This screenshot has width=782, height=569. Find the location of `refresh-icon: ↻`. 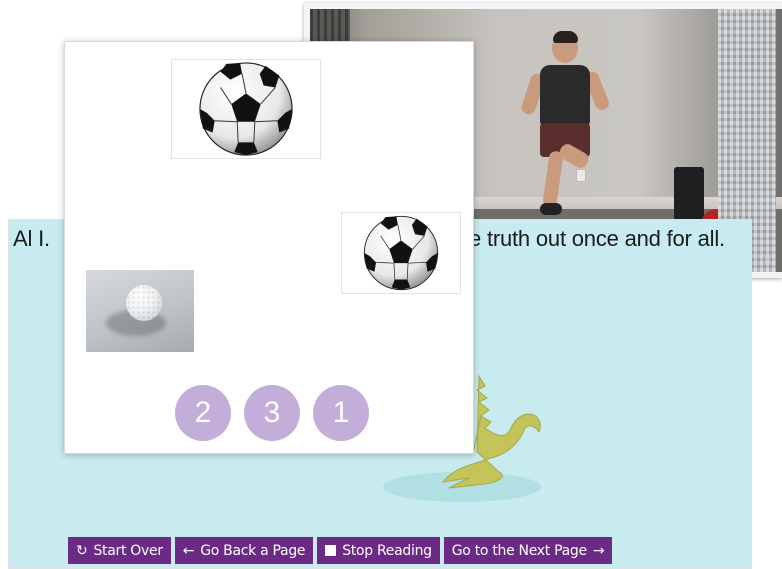

refresh-icon: ↻ is located at coordinates (82, 550).